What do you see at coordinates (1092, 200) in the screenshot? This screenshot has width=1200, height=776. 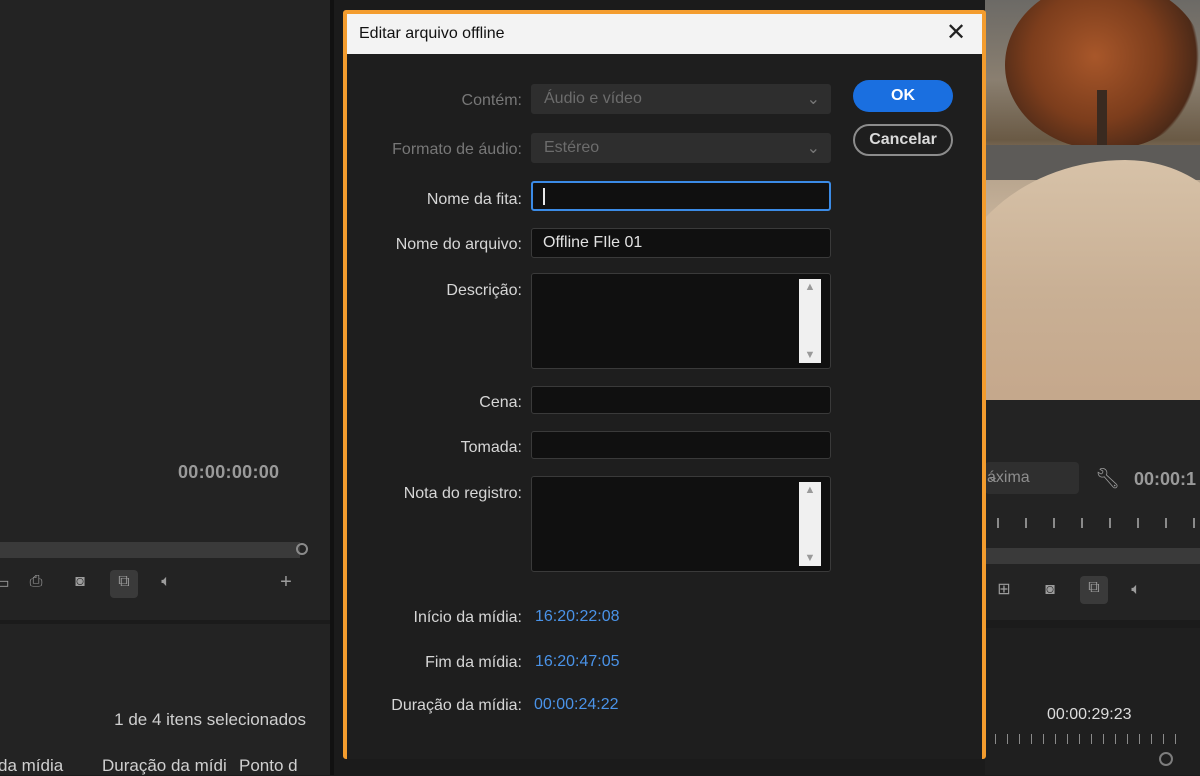 I see `video-preview` at bounding box center [1092, 200].